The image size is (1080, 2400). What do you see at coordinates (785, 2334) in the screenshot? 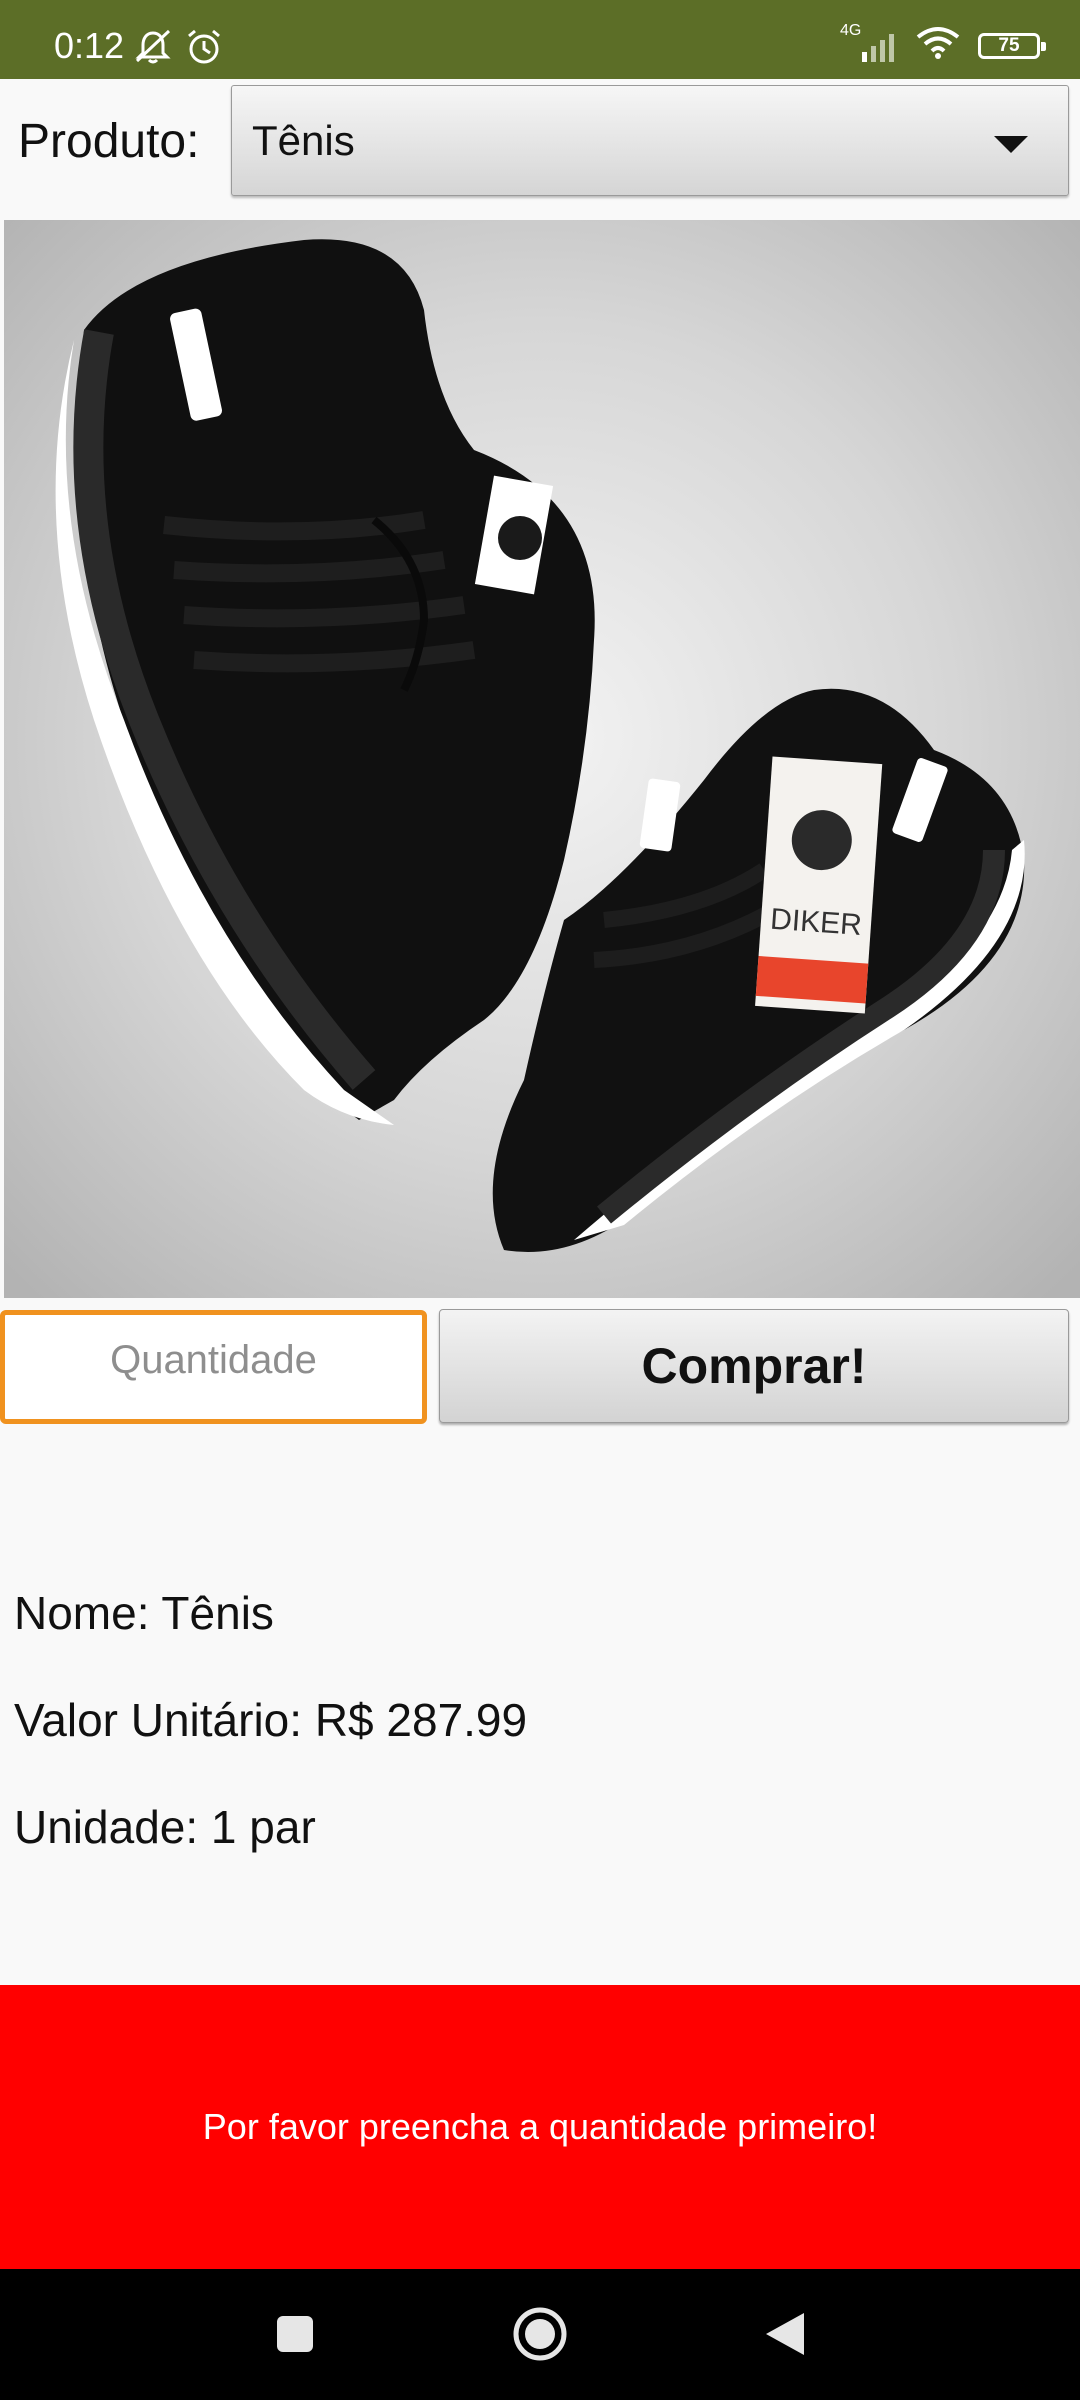
I see `back-icon` at bounding box center [785, 2334].